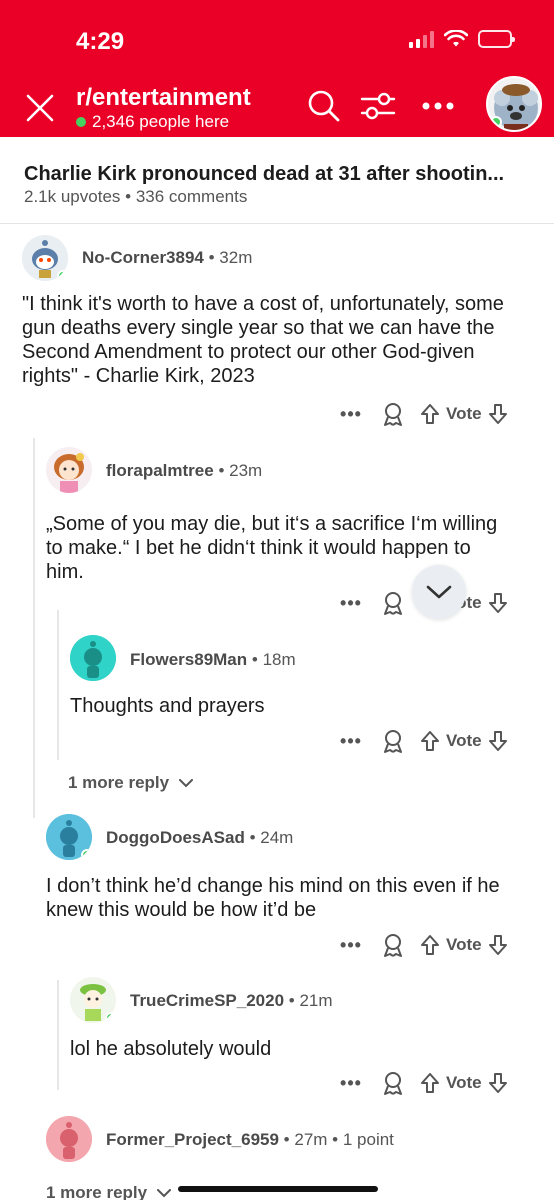 The width and height of the screenshot is (554, 1200). What do you see at coordinates (143, 257) in the screenshot?
I see `comment-username: No-Corner3894` at bounding box center [143, 257].